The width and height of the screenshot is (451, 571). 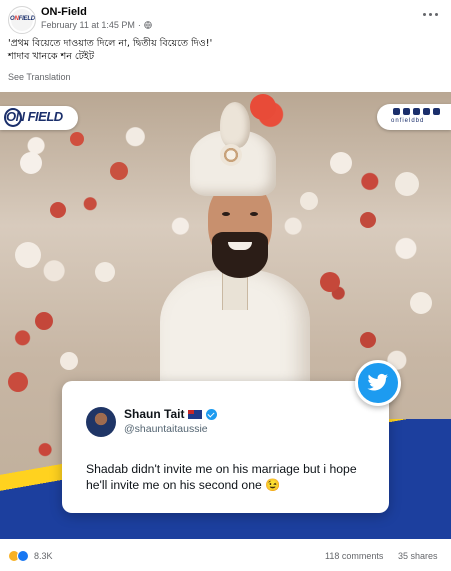 I want to click on shares-count: 35 shares, so click(x=418, y=556).